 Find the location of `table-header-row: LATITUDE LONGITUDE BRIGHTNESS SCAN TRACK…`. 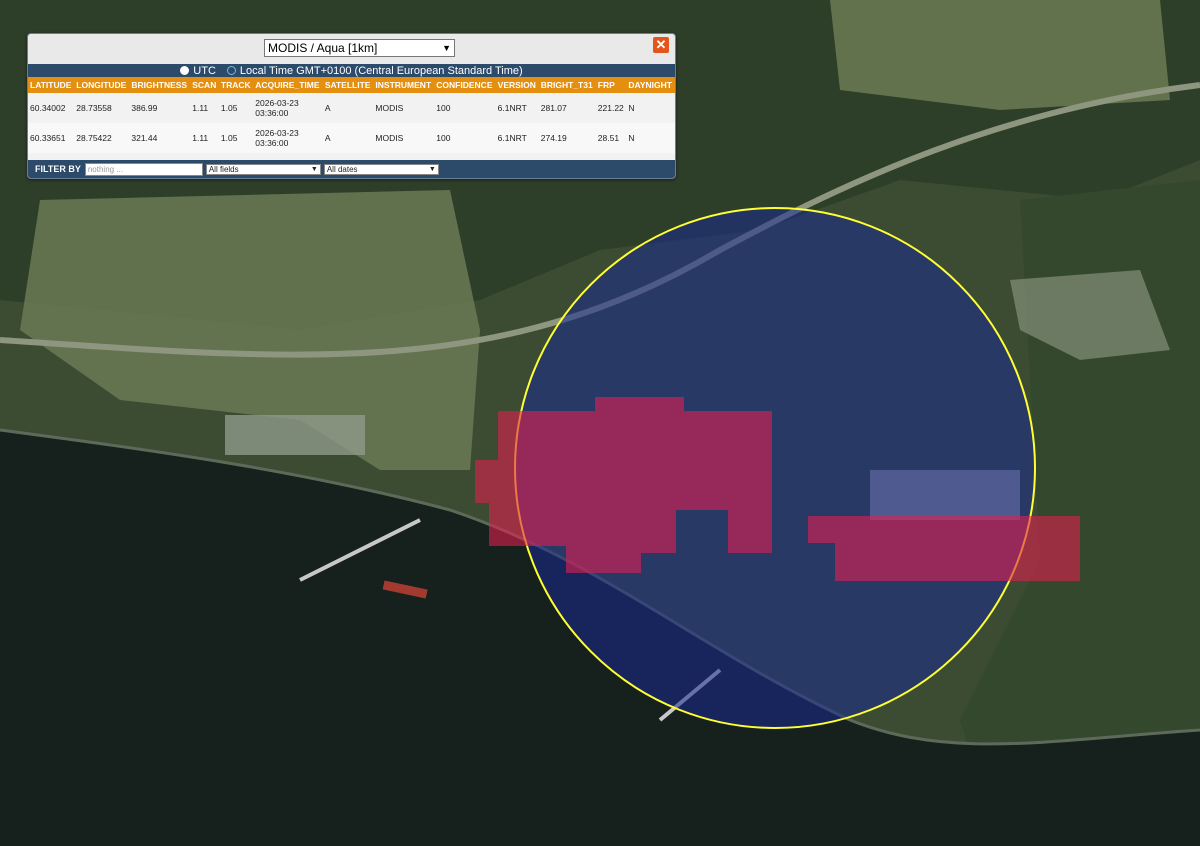

table-header-row: LATITUDE LONGITUDE BRIGHTNESS SCAN TRACK… is located at coordinates (351, 85).